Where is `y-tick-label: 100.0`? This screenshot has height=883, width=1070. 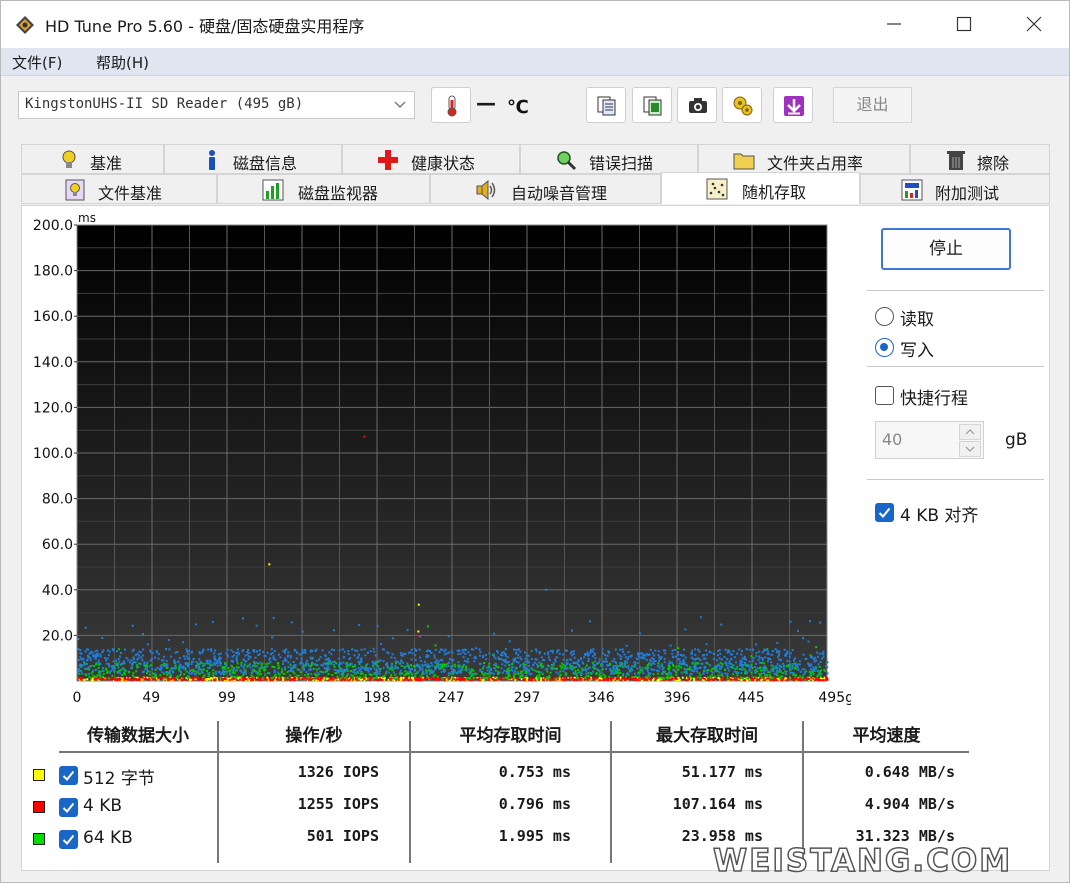
y-tick-label: 100.0 is located at coordinates (53, 454).